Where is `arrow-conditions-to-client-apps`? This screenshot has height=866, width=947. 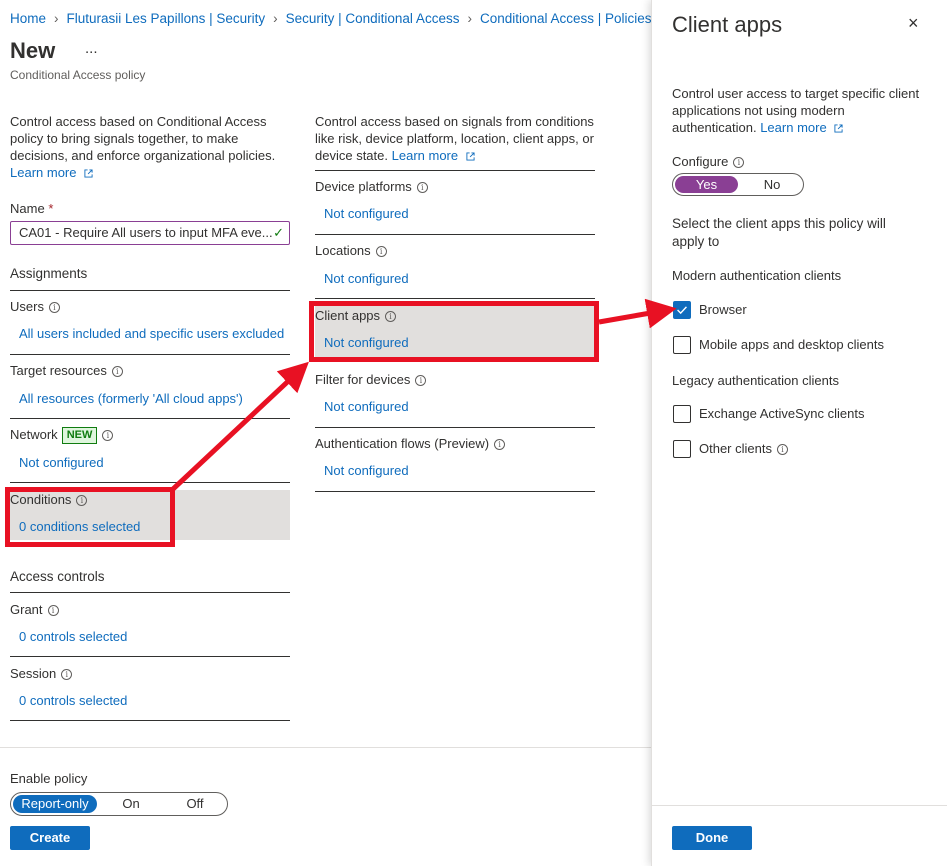 arrow-conditions-to-client-apps is located at coordinates (239, 426).